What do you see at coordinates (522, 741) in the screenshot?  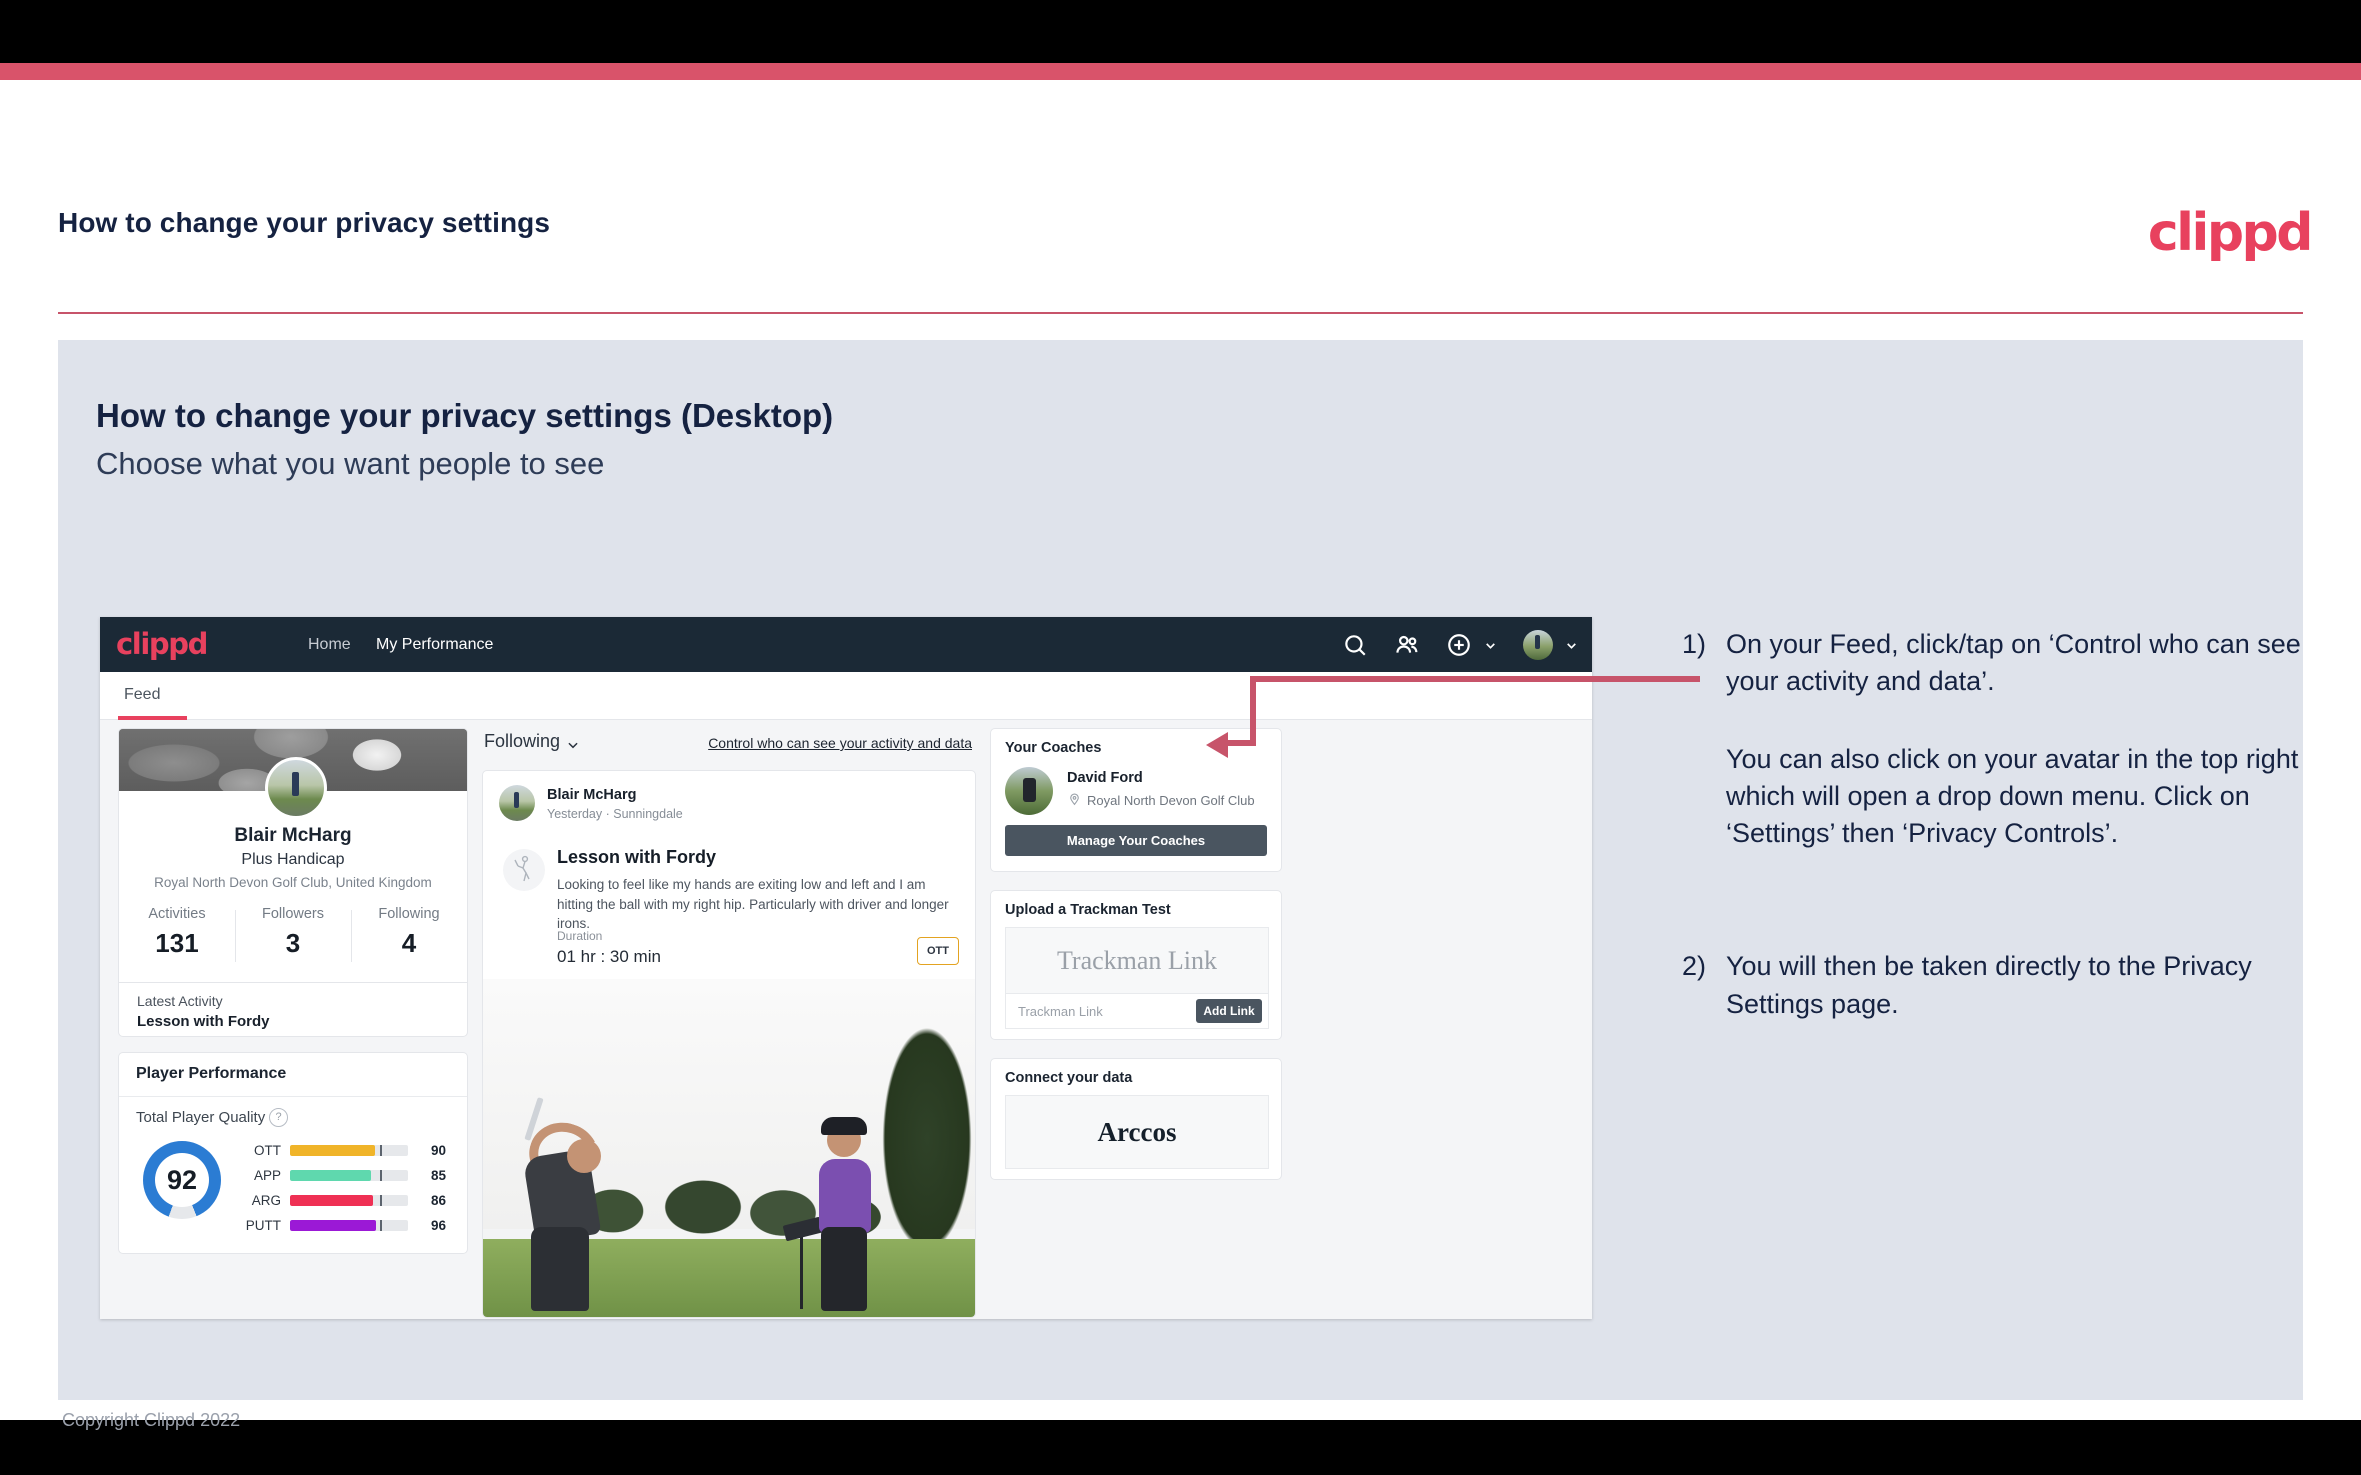 I see `feed-filter-label: Following` at bounding box center [522, 741].